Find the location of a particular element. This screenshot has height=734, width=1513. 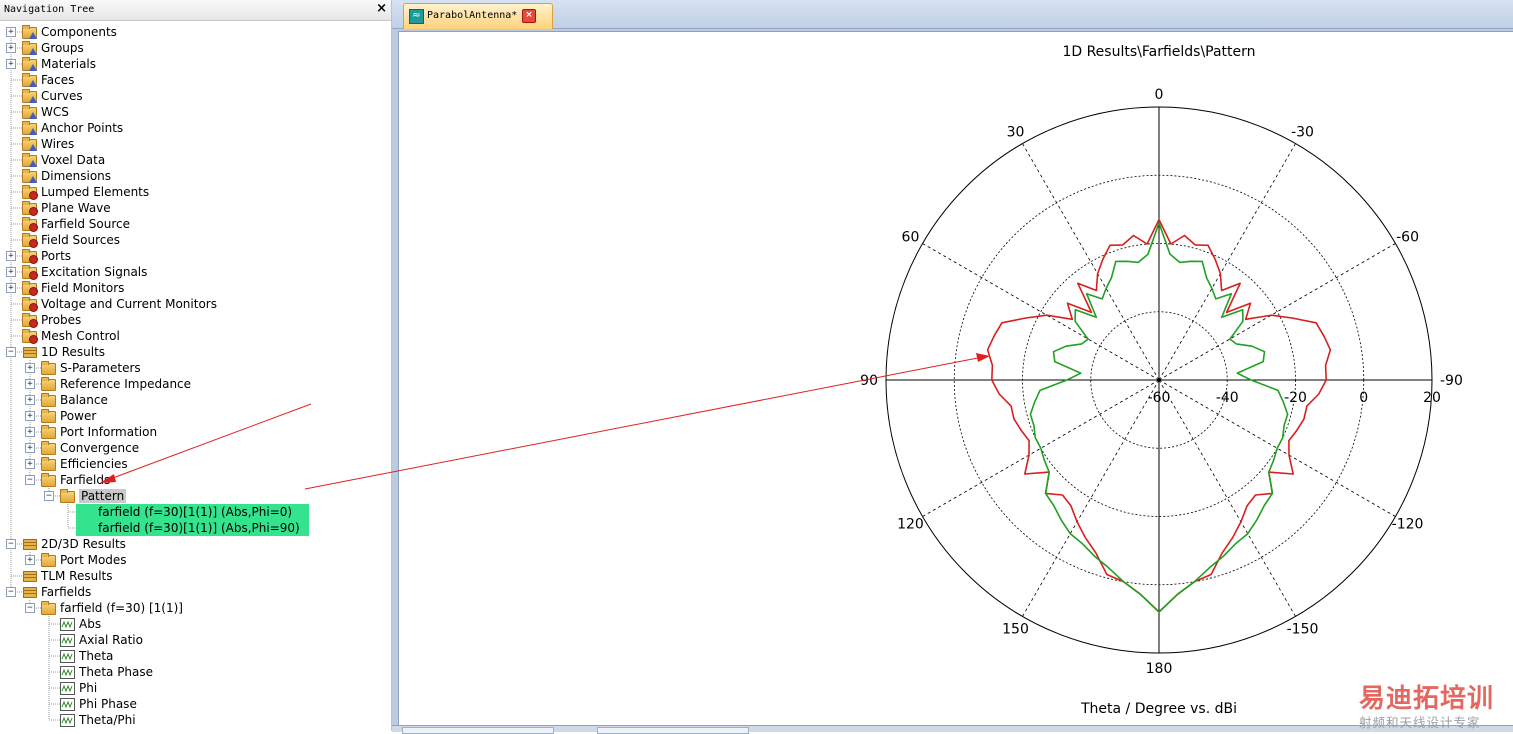

tree-item-label: Reference Impedance is located at coordinates (126, 384).